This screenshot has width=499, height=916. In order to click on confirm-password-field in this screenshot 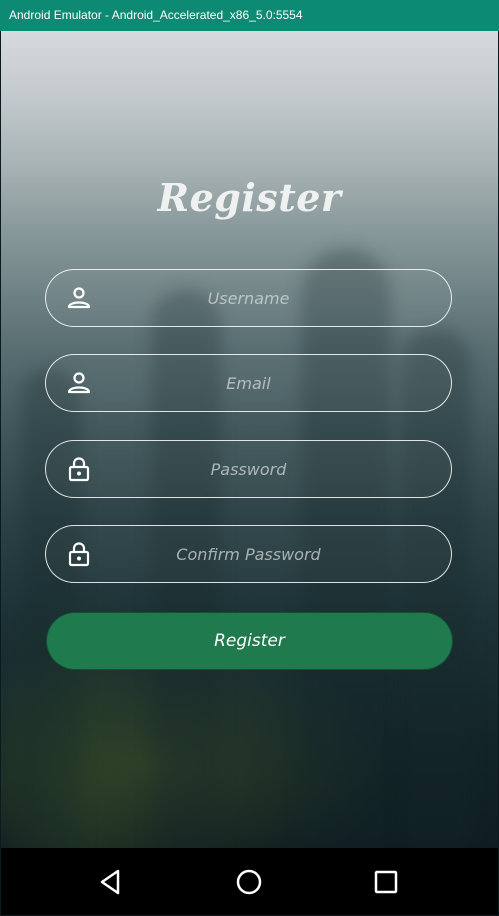, I will do `click(248, 554)`.